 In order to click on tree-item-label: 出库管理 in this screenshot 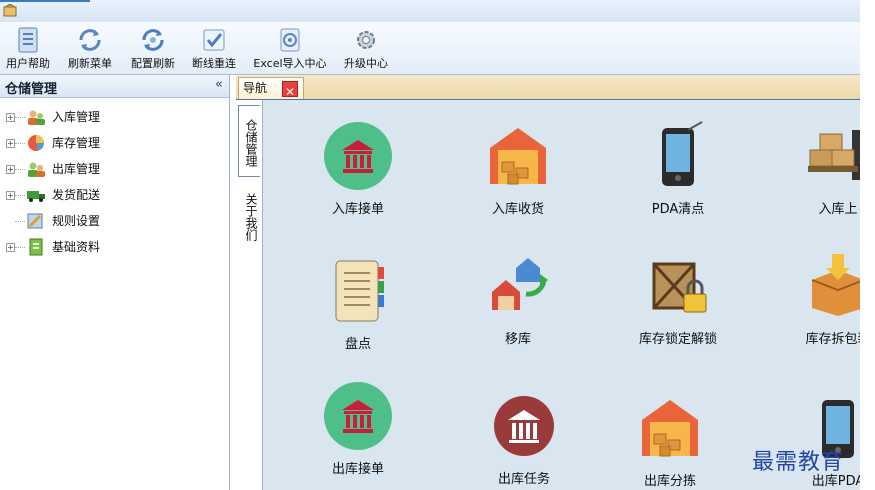, I will do `click(76, 169)`.